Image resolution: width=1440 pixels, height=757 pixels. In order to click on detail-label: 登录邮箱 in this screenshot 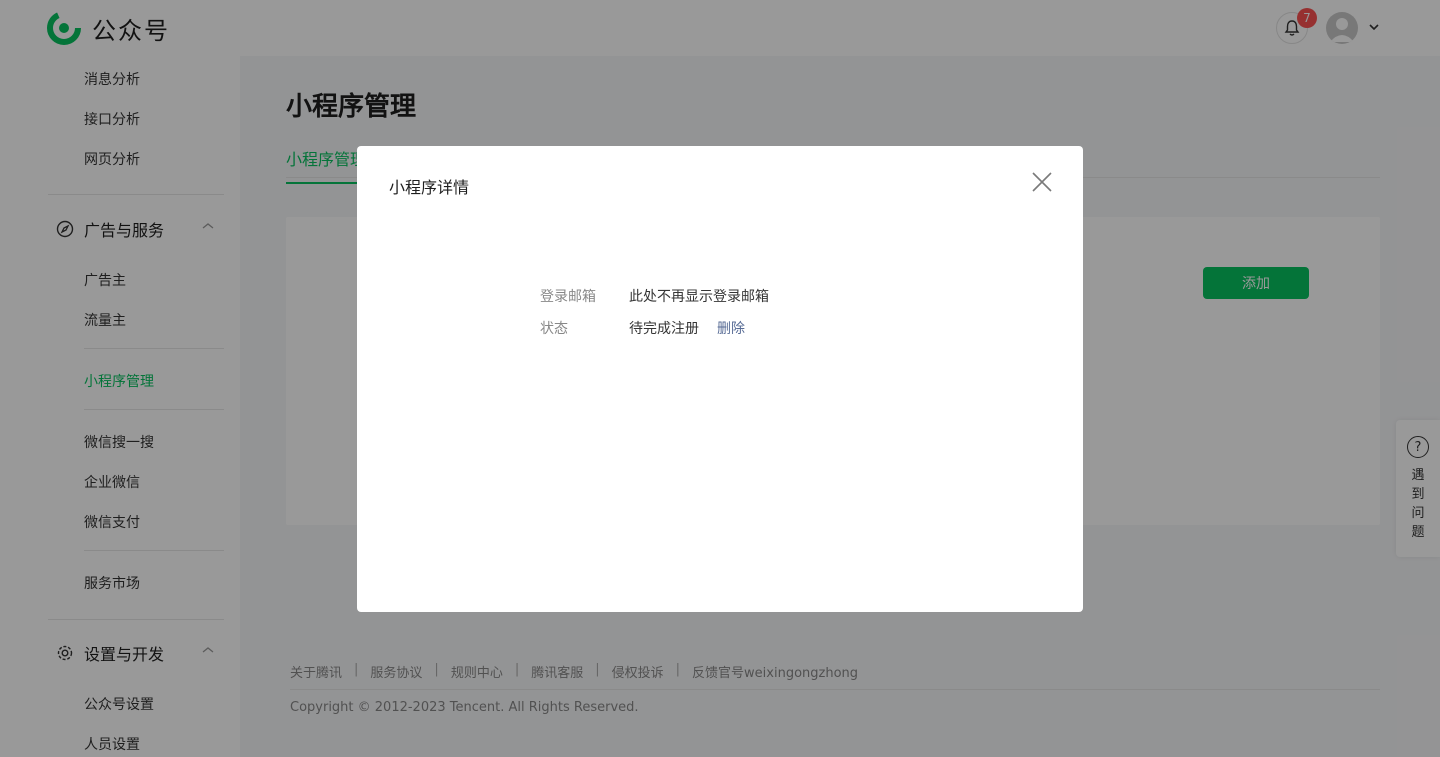, I will do `click(568, 297)`.